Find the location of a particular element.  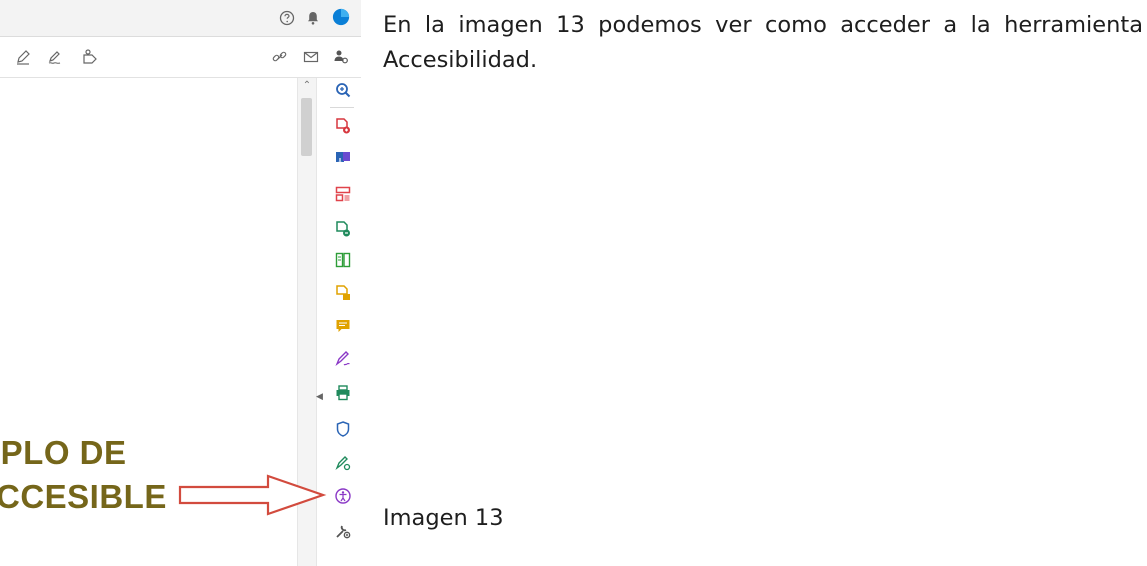

accessibility-icon is located at coordinates (343, 496).